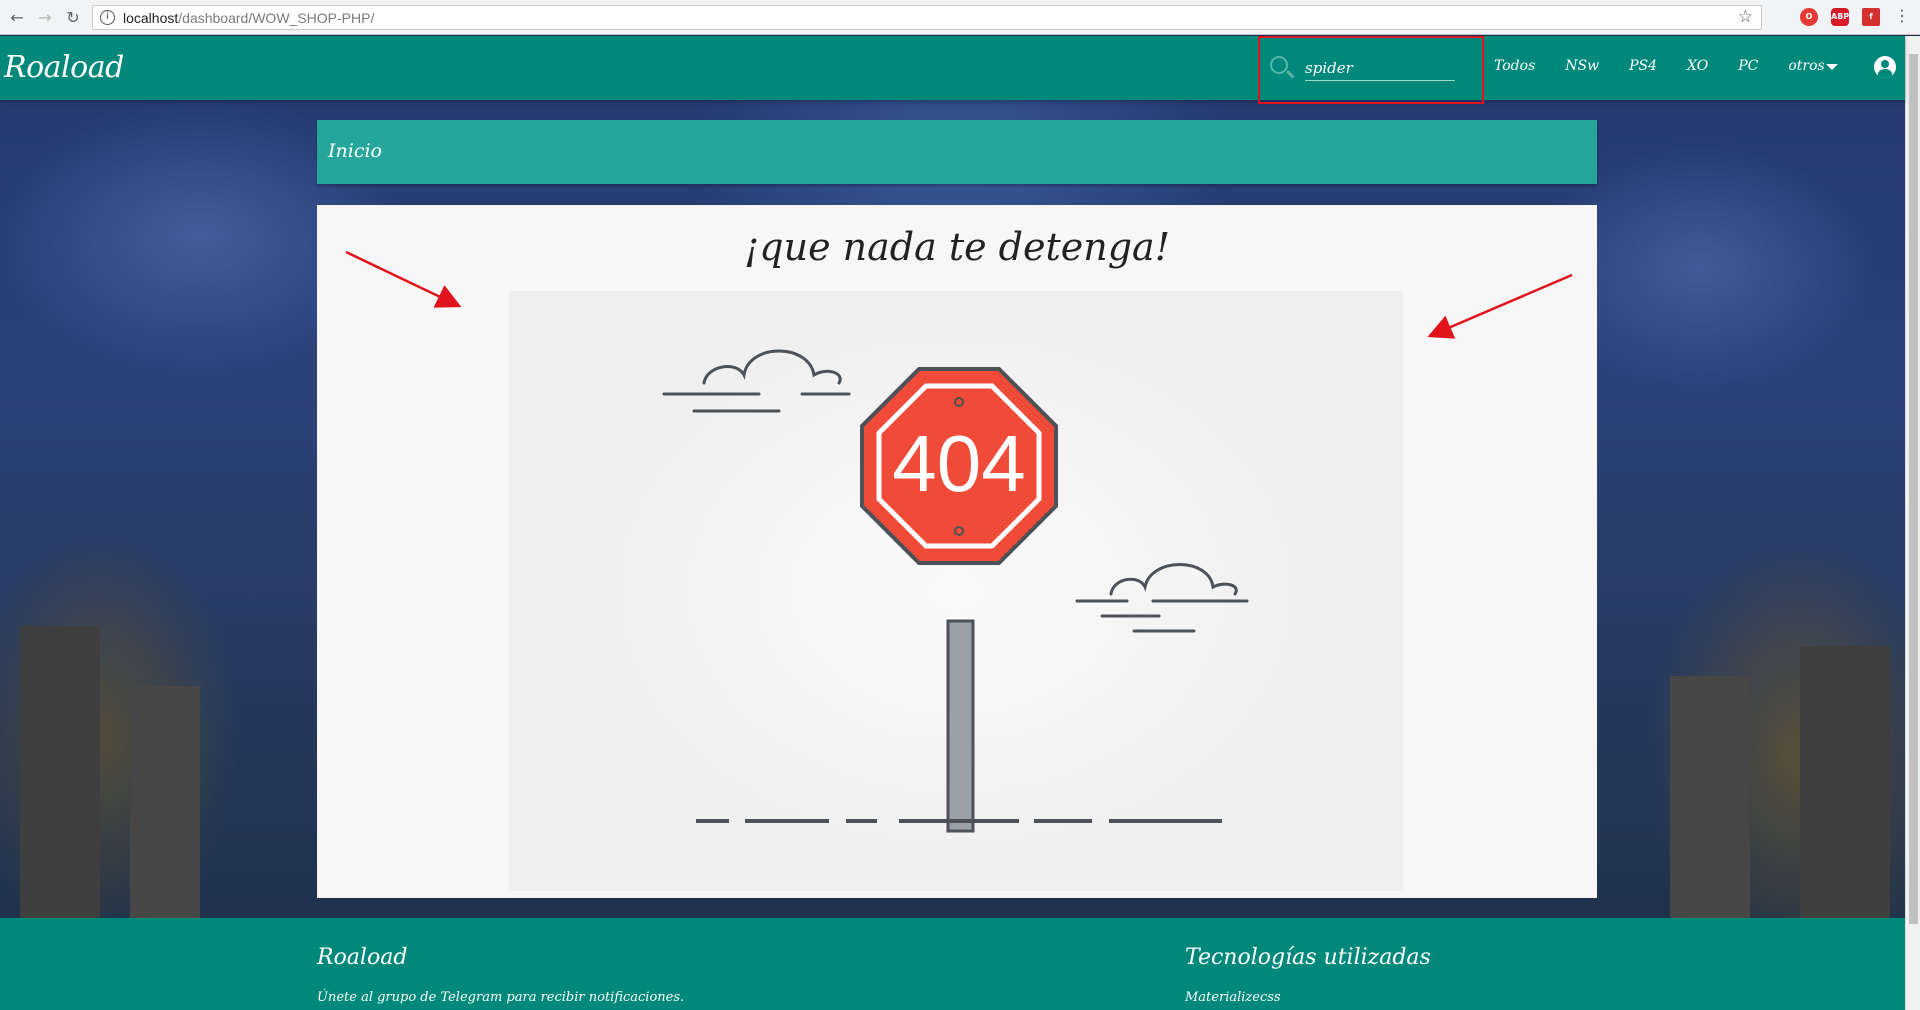 The height and width of the screenshot is (1010, 1920). What do you see at coordinates (1233, 997) in the screenshot?
I see `footer-right-text: Materializecss` at bounding box center [1233, 997].